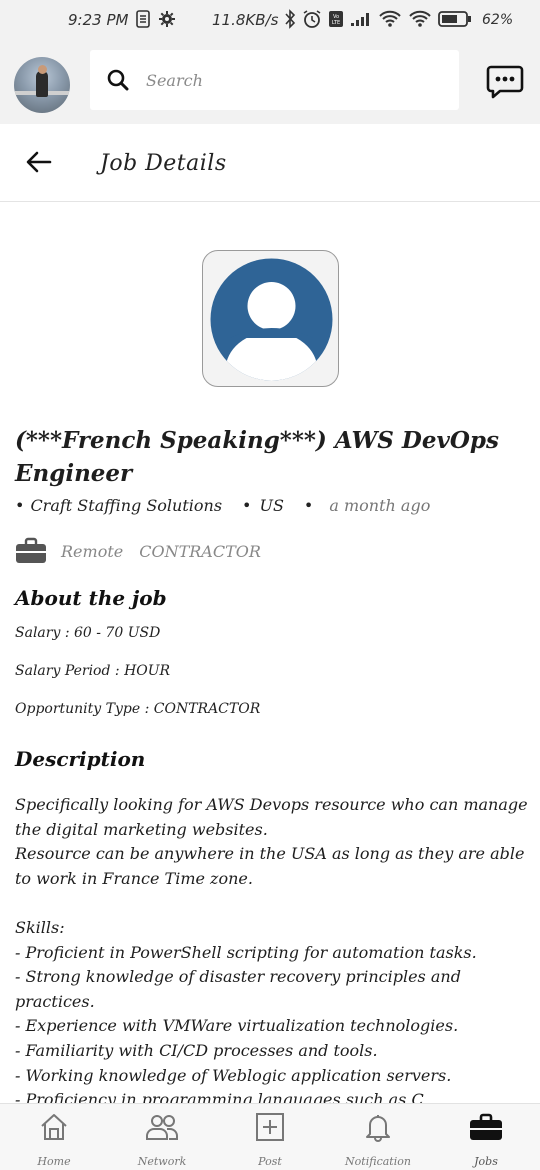 This screenshot has width=540, height=1170. I want to click on nav-network: Network, so click(162, 1137).